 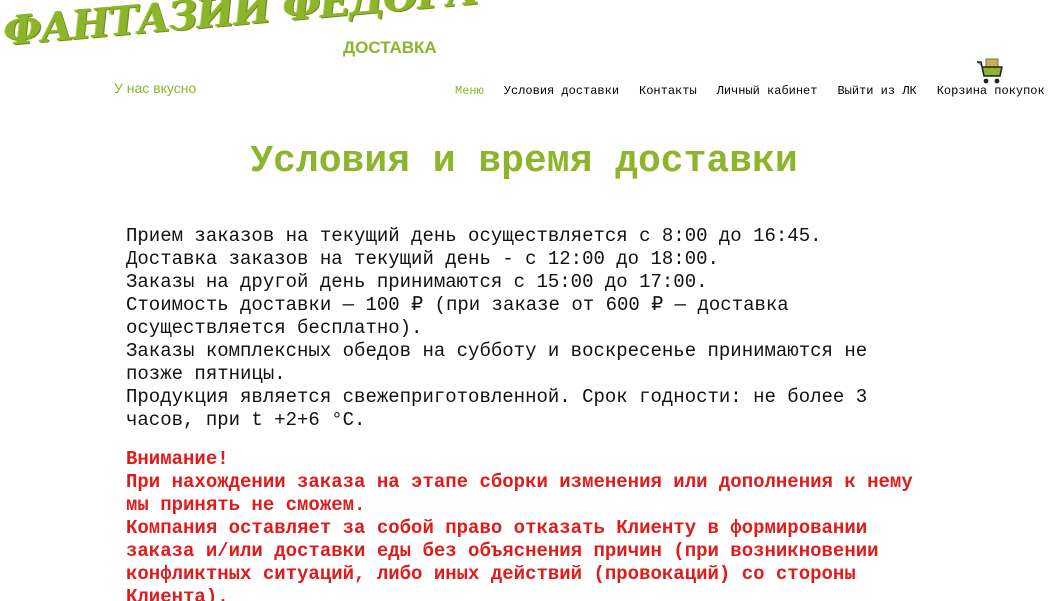 I want to click on logo-tagline: У нас вкусно, so click(x=155, y=88).